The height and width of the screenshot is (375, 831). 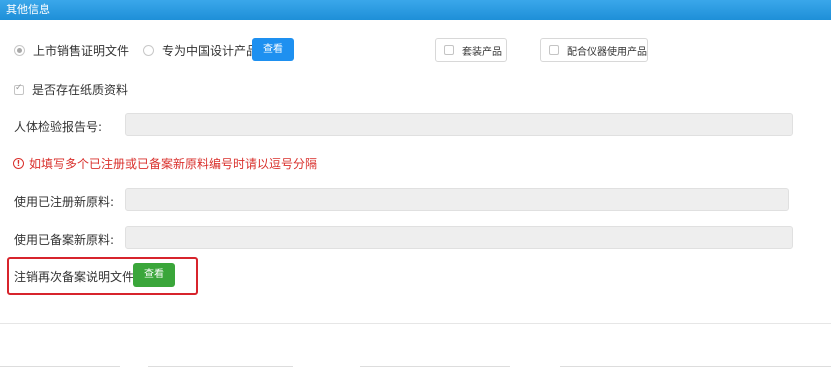 I want to click on radio-china-design-label: 专为中国设计产品, so click(x=210, y=50).